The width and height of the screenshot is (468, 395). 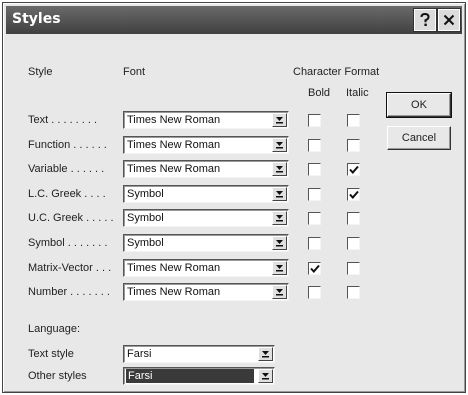 I want to click on other-styles-value: Farsi, so click(x=190, y=376).